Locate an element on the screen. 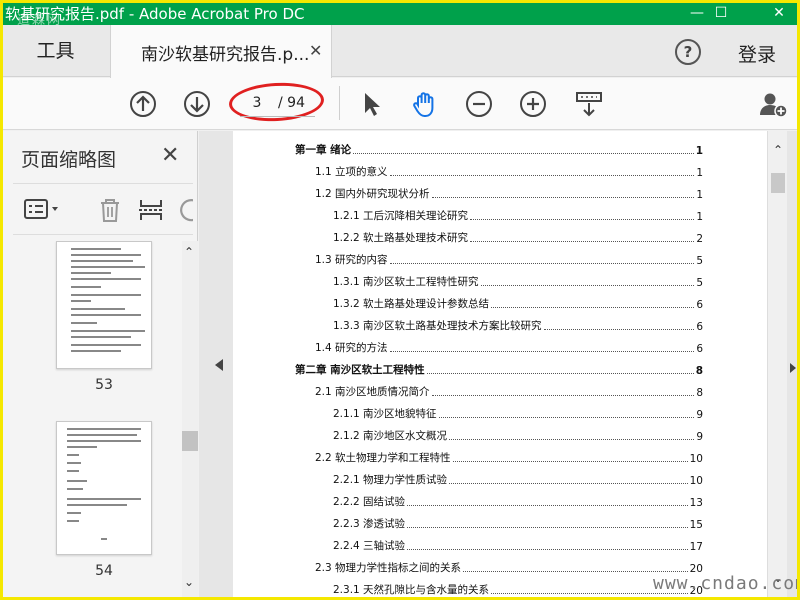 This screenshot has width=800, height=600. login-button: 登录 is located at coordinates (757, 53).